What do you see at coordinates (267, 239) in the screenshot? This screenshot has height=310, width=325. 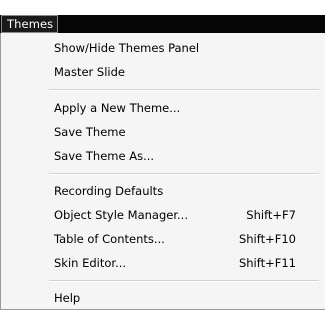 I see `menu-item-shortcut: Shift+F10` at bounding box center [267, 239].